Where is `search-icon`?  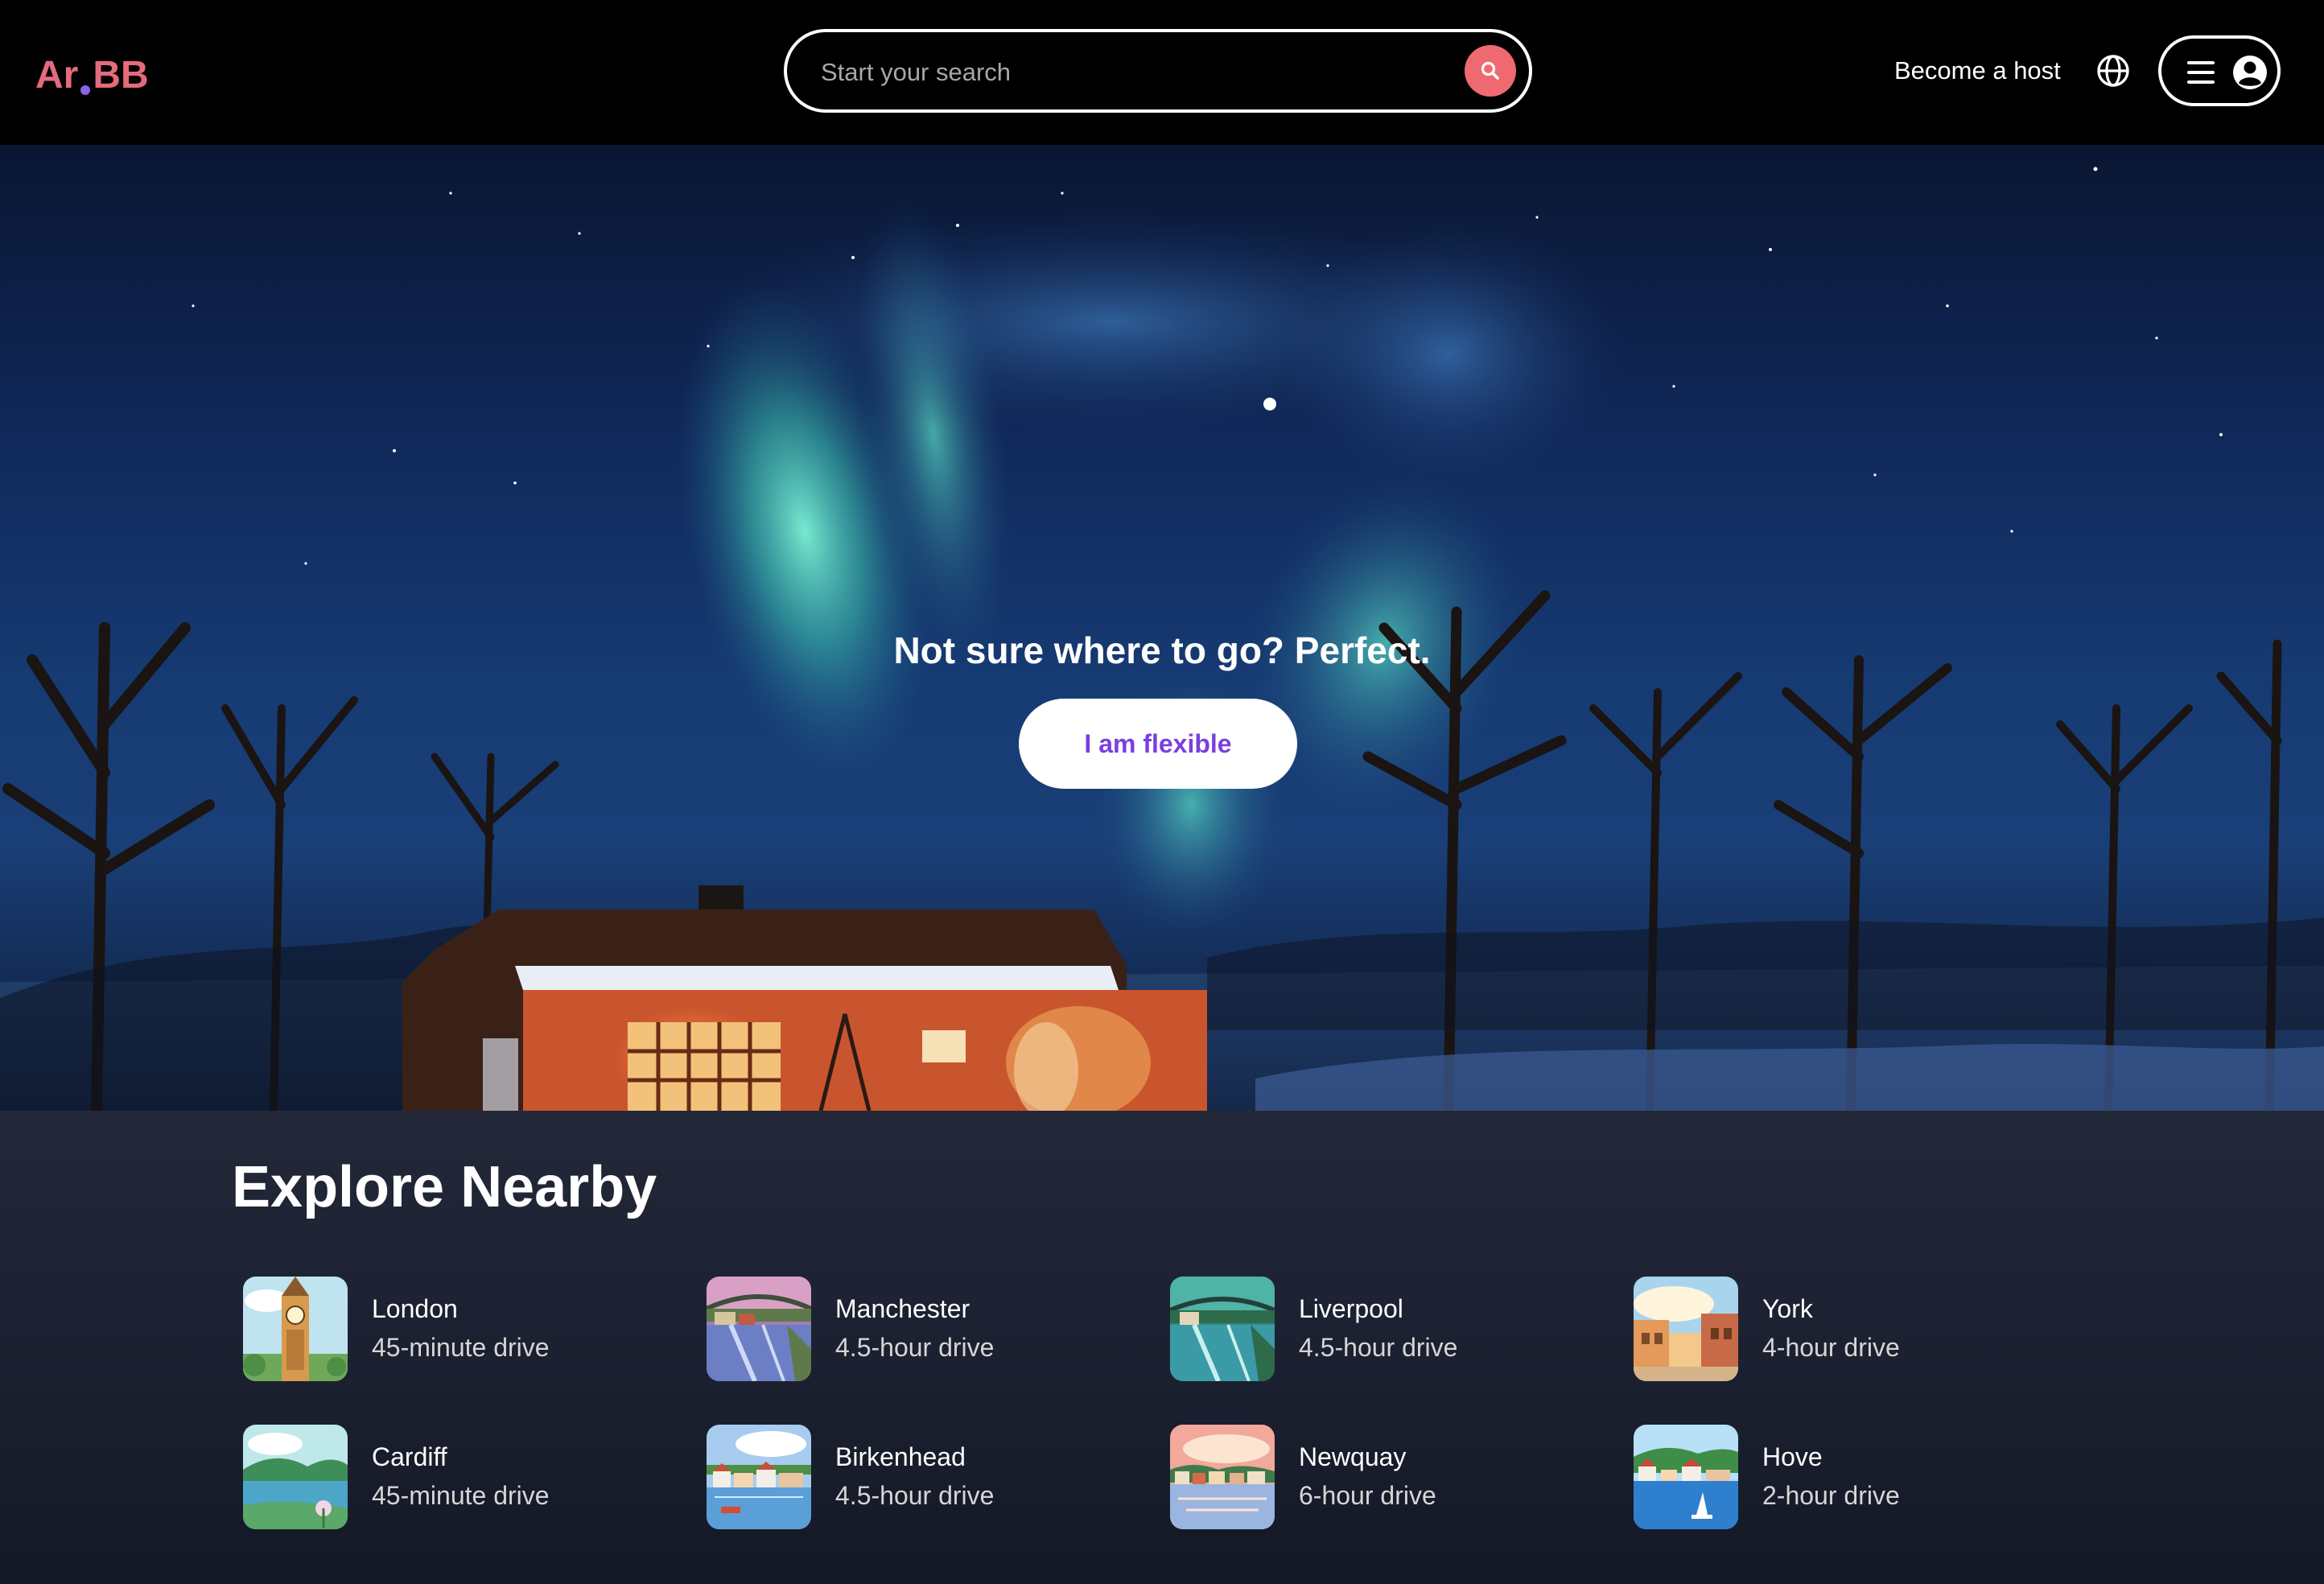
search-icon is located at coordinates (1490, 70).